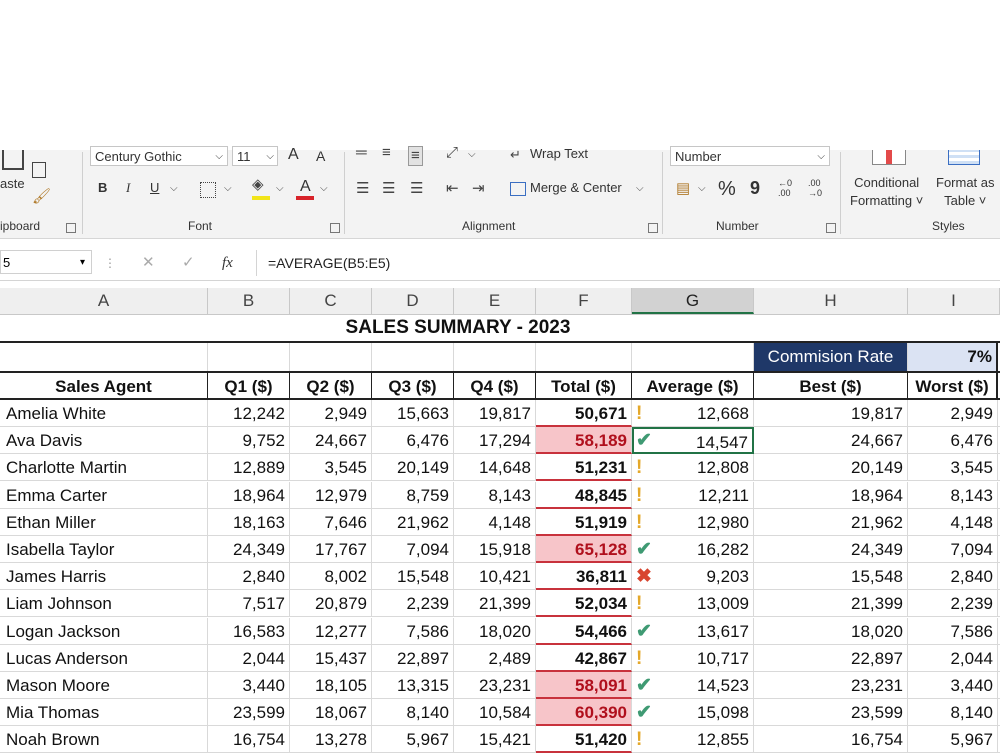 The width and height of the screenshot is (1000, 753). I want to click on font-color-button: A, so click(305, 187).